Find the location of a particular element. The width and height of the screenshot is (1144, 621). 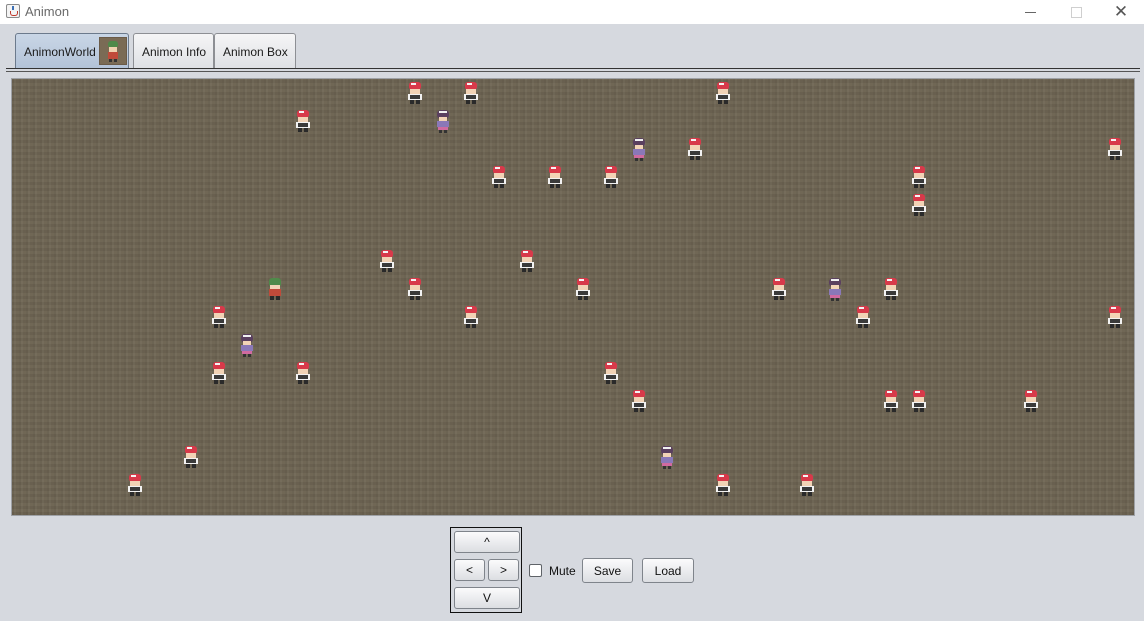

window-title: Animon is located at coordinates (47, 11).